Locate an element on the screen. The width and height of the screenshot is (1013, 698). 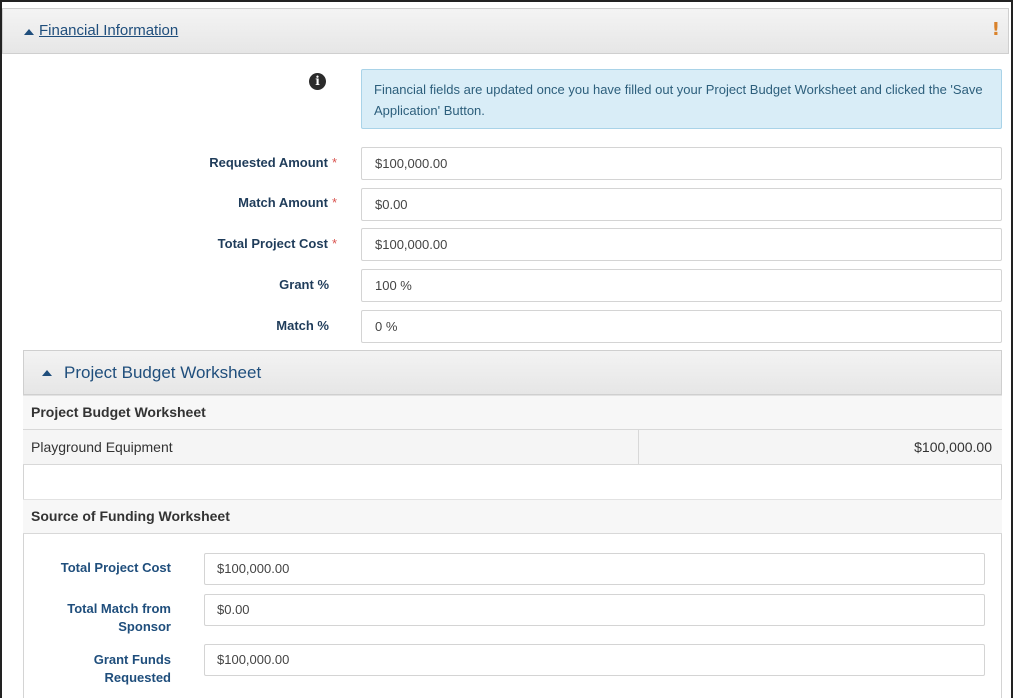
grant-percent-label: Grant % is located at coordinates (304, 284).